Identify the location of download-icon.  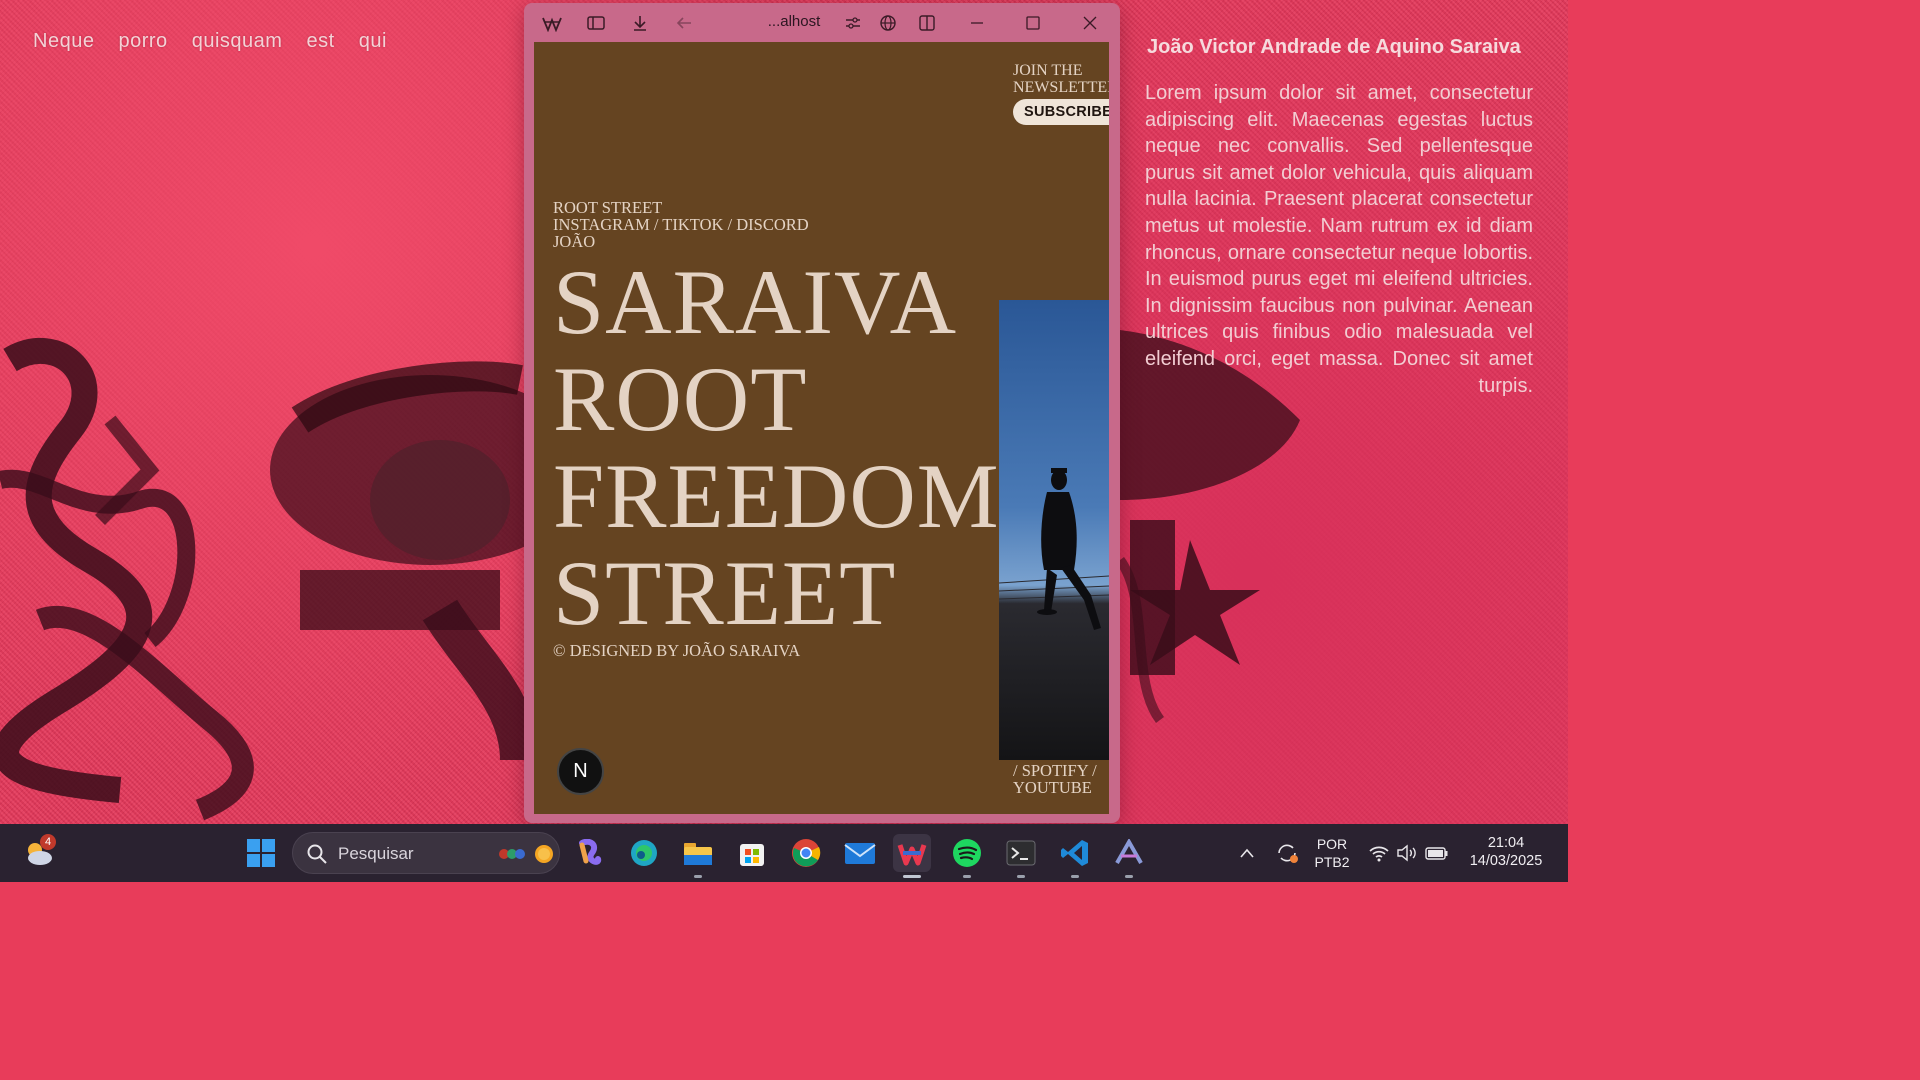
(640, 23).